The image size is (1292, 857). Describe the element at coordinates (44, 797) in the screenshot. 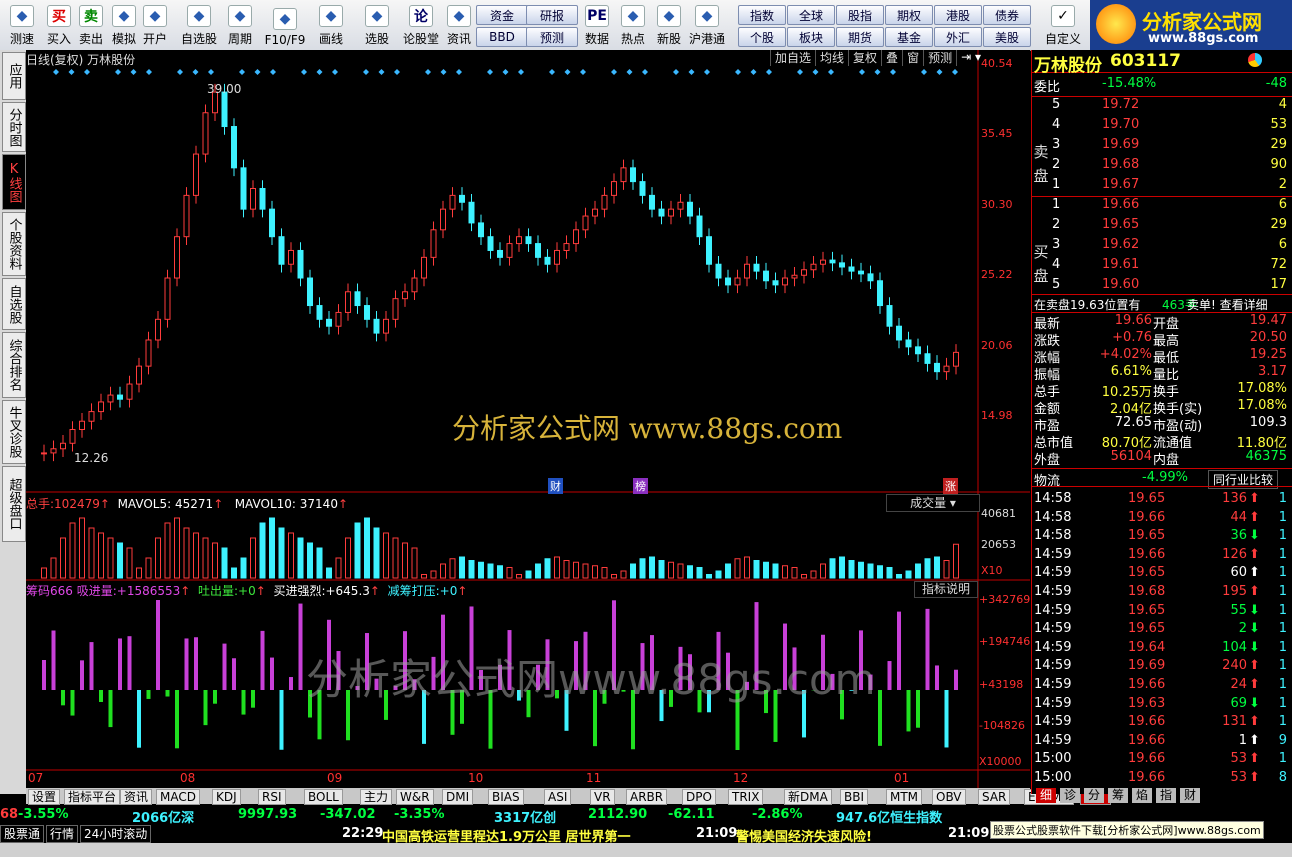

I see `indicator-tab-0: 设置` at that location.